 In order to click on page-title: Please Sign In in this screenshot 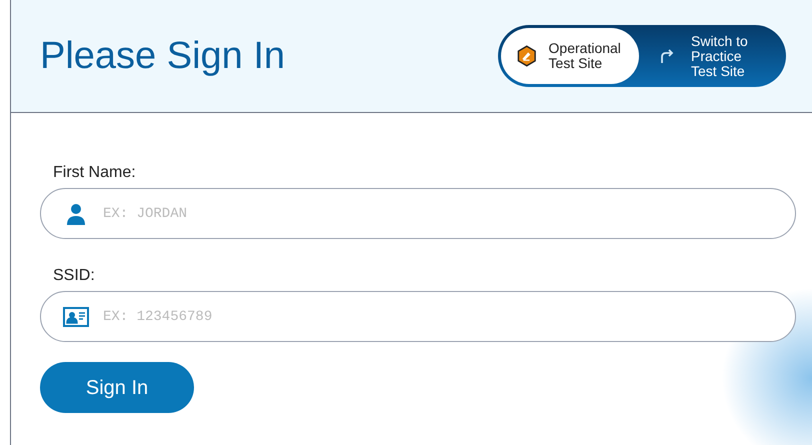, I will do `click(163, 56)`.